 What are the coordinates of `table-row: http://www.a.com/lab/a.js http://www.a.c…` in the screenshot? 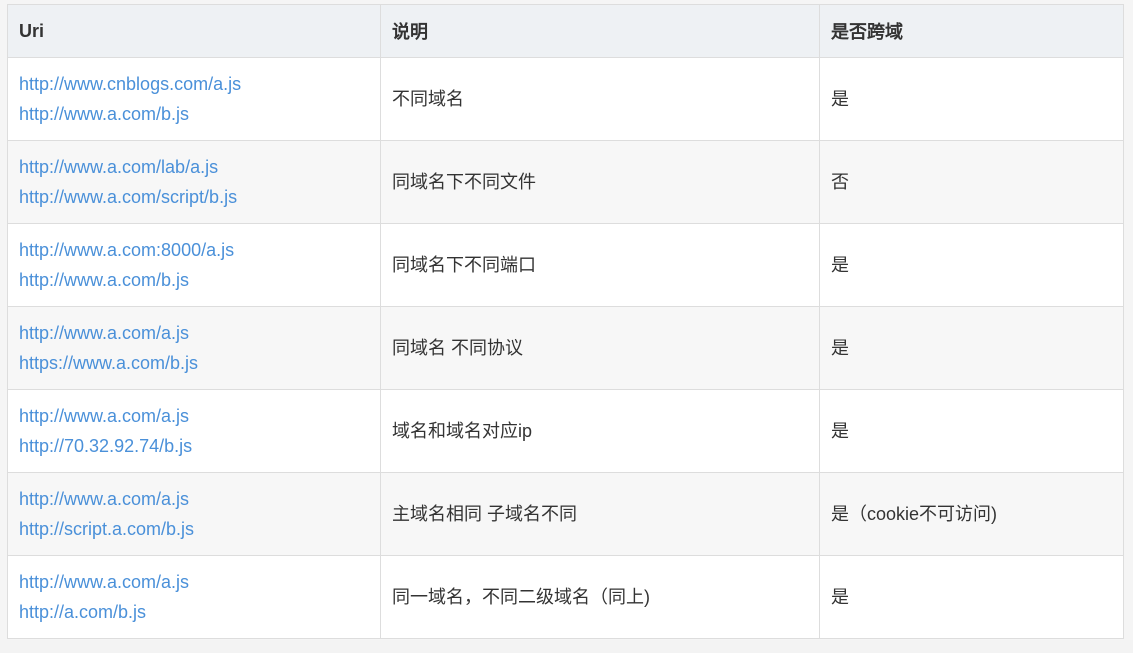 It's located at (565, 182).